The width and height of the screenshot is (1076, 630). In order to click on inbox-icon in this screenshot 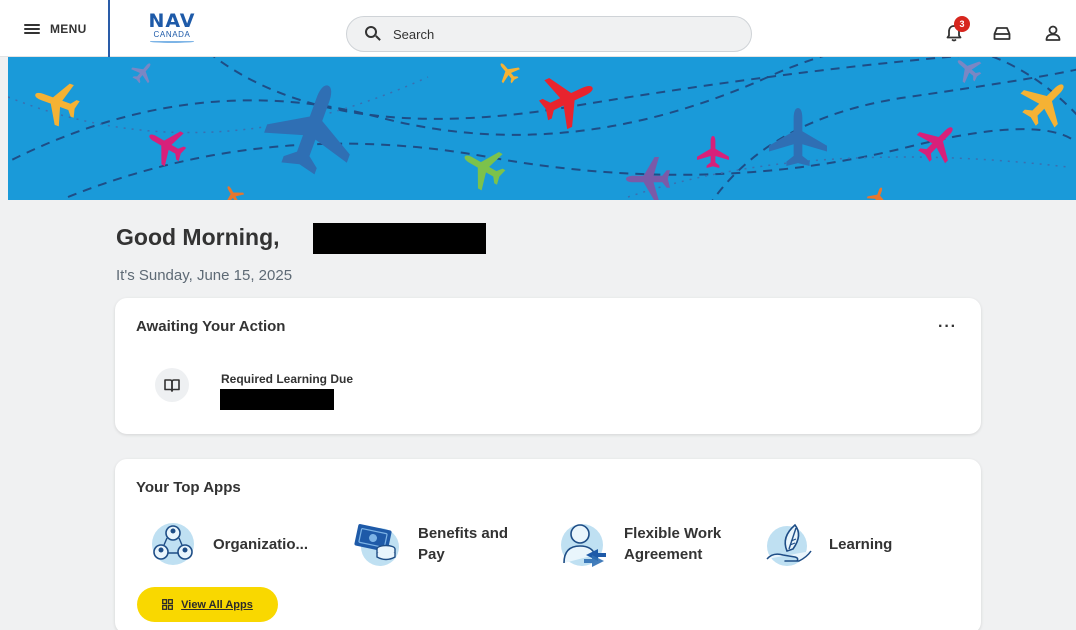, I will do `click(1002, 33)`.